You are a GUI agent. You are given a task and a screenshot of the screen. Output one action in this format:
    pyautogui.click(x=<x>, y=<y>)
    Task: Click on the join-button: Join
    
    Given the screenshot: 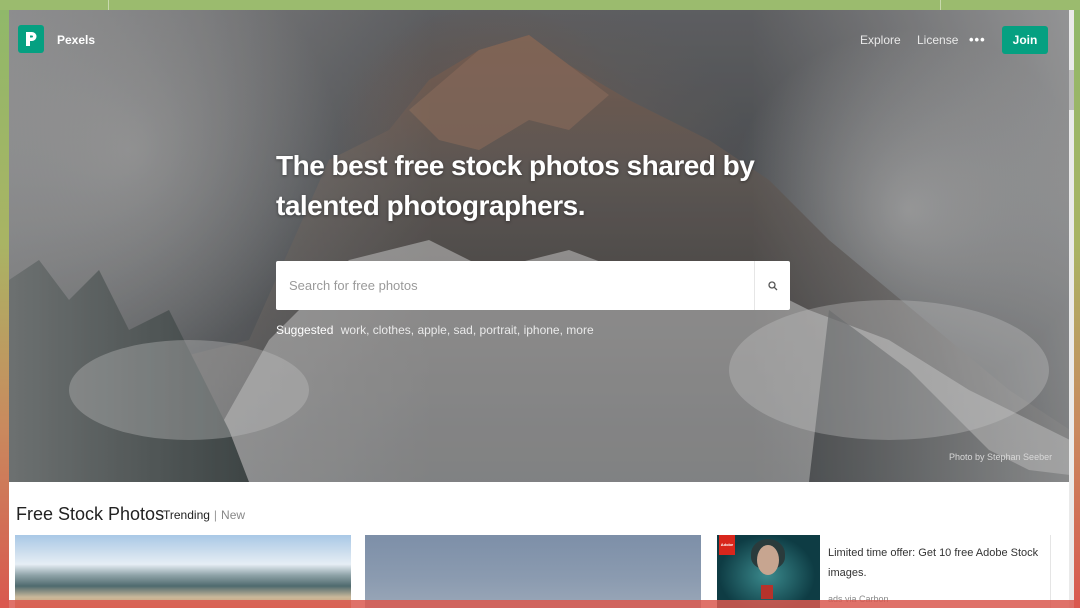 What is the action you would take?
    pyautogui.click(x=1025, y=40)
    